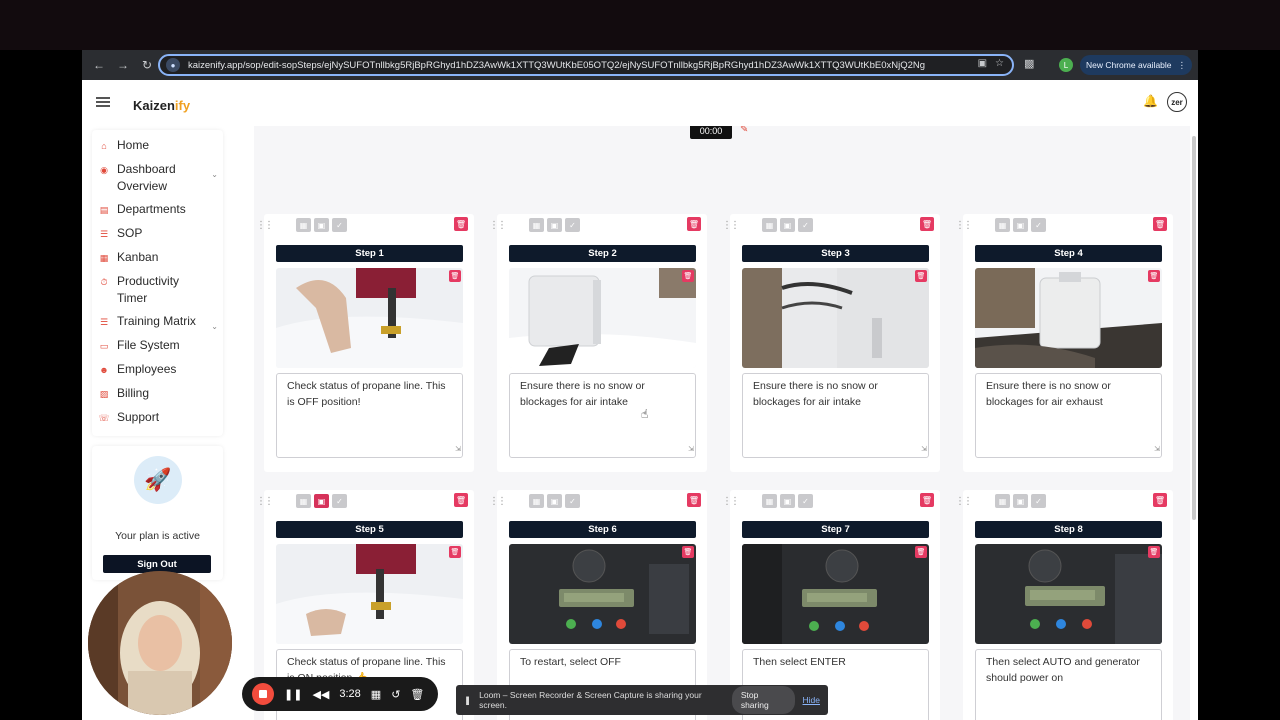 The height and width of the screenshot is (720, 1280). I want to click on edit-icon: ✎, so click(744, 130).